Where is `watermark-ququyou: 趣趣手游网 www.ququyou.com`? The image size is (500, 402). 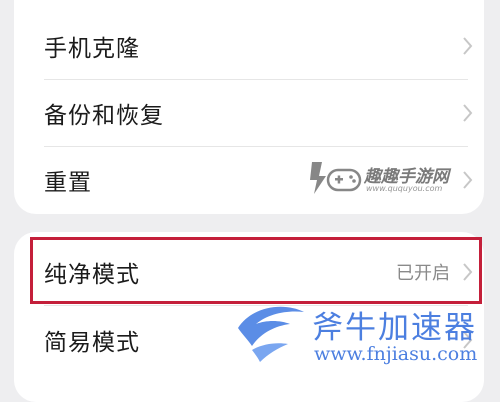
watermark-ququyou: 趣趣手游网 www.ququyou.com is located at coordinates (381, 180).